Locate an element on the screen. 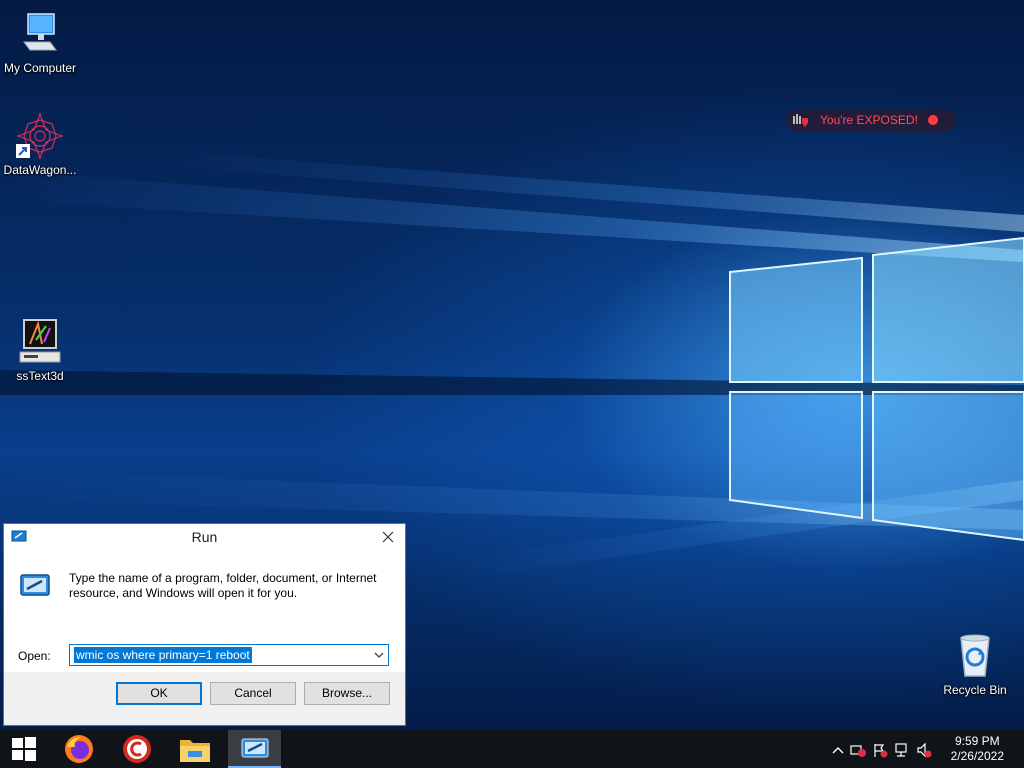 This screenshot has height=768, width=1024. desktop-icon-label: Recycle Bin is located at coordinates (975, 690).